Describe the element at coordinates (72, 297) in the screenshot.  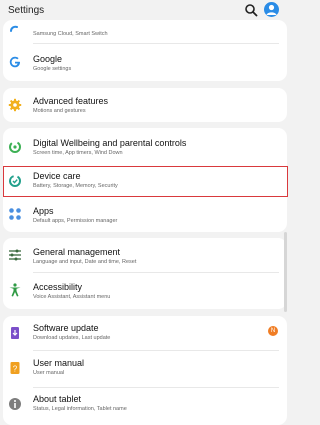
I see `settings-item-subtitle: Voice Assistant, Assistant menu` at that location.